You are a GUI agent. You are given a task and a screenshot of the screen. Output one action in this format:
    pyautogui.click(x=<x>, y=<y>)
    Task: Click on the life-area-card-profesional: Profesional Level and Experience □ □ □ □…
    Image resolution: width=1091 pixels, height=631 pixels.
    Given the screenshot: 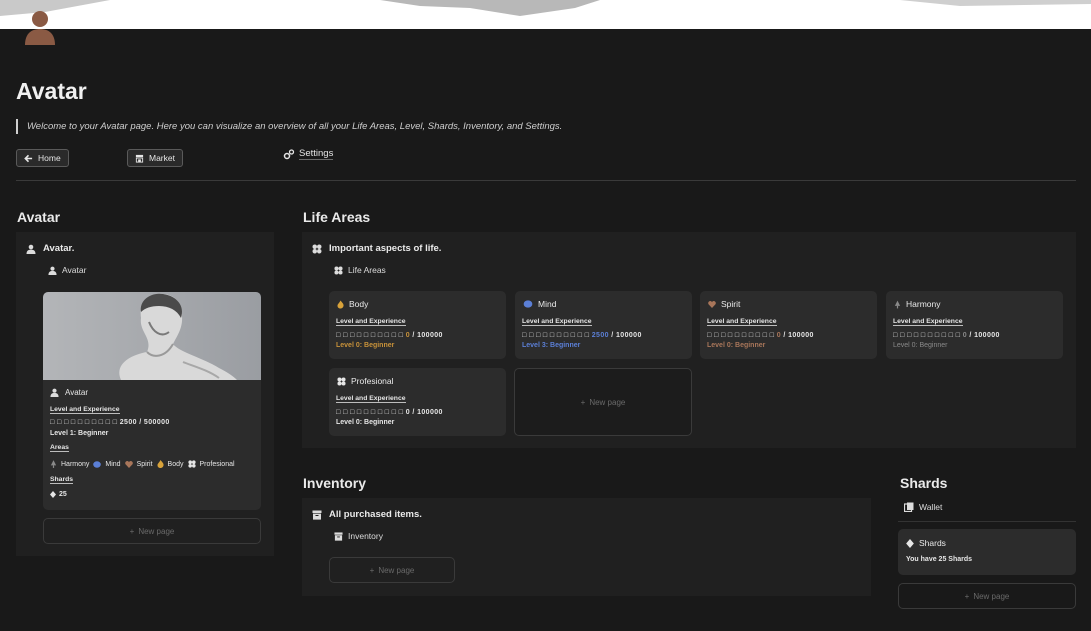 What is the action you would take?
    pyautogui.click(x=417, y=402)
    